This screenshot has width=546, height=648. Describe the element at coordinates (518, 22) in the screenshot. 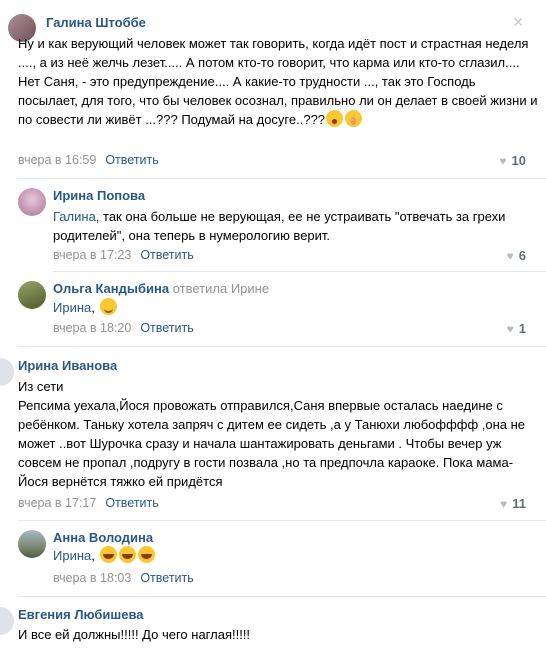

I see `close-icon: ✕` at that location.